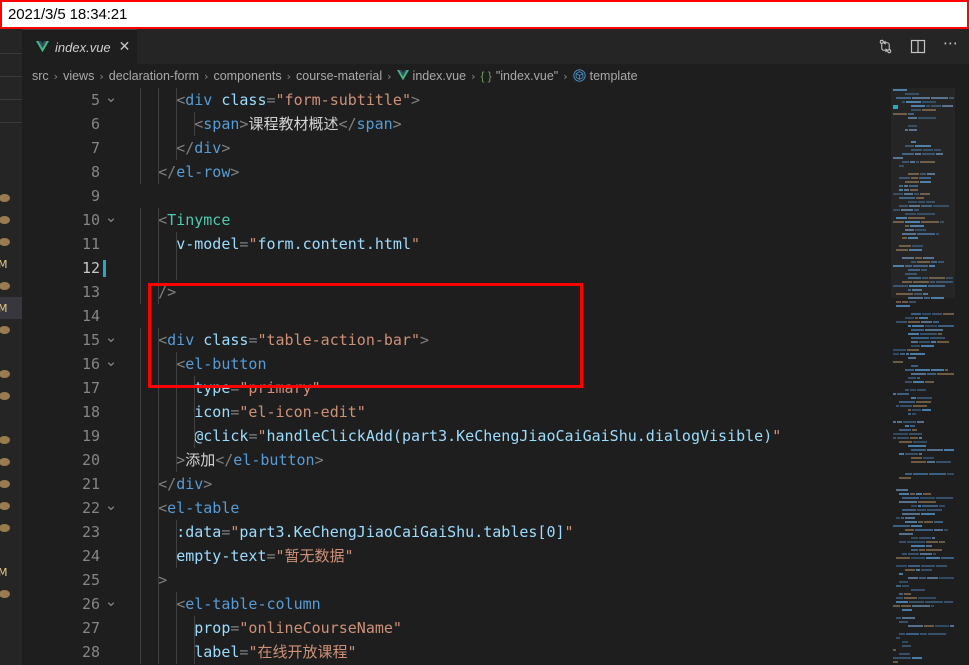  What do you see at coordinates (514, 364) in the screenshot?
I see `code-line: <el-button` at bounding box center [514, 364].